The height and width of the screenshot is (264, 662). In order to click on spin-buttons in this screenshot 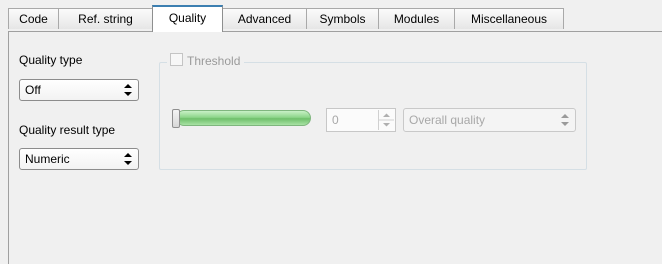, I will do `click(386, 120)`.